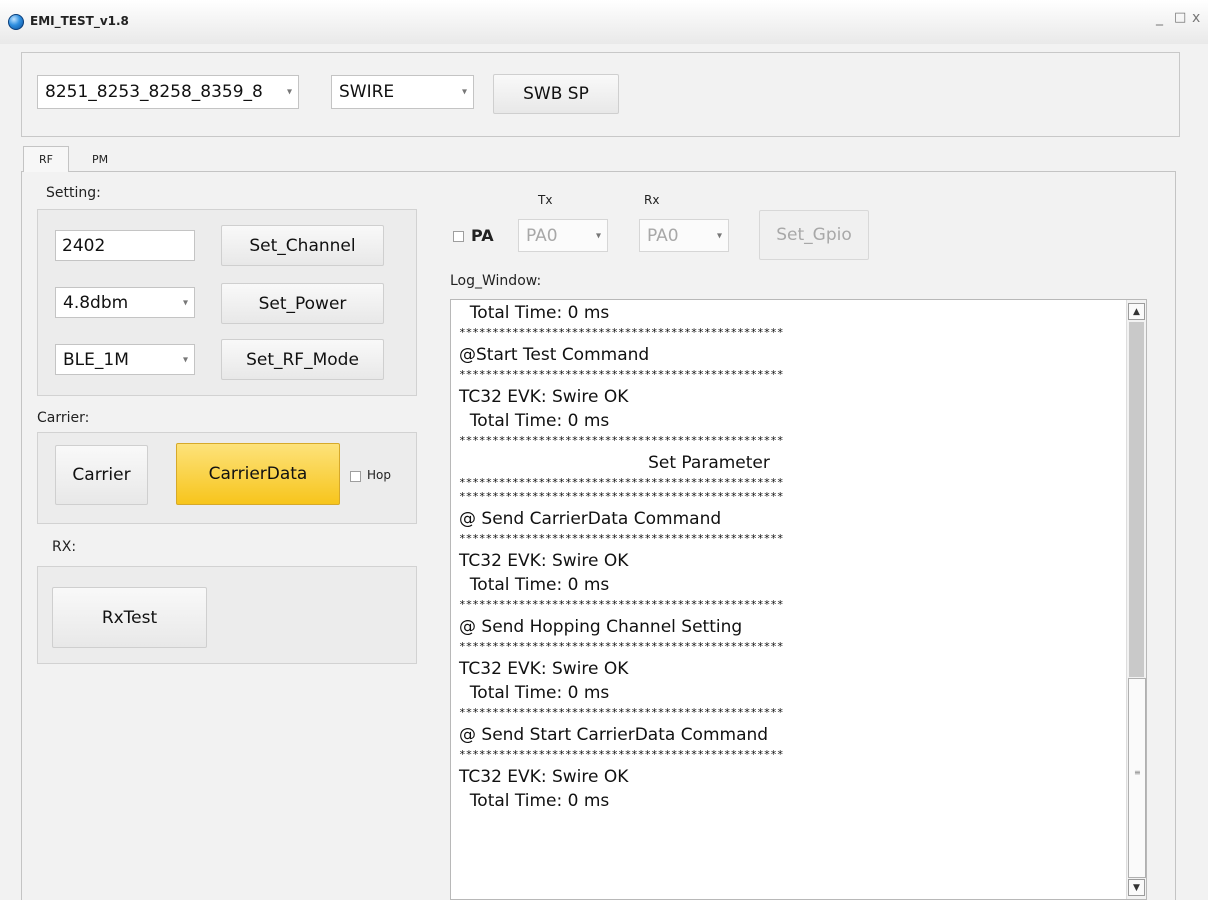 The height and width of the screenshot is (900, 1208). I want to click on rx-gpio-select: PA0 ▾, so click(684, 235).